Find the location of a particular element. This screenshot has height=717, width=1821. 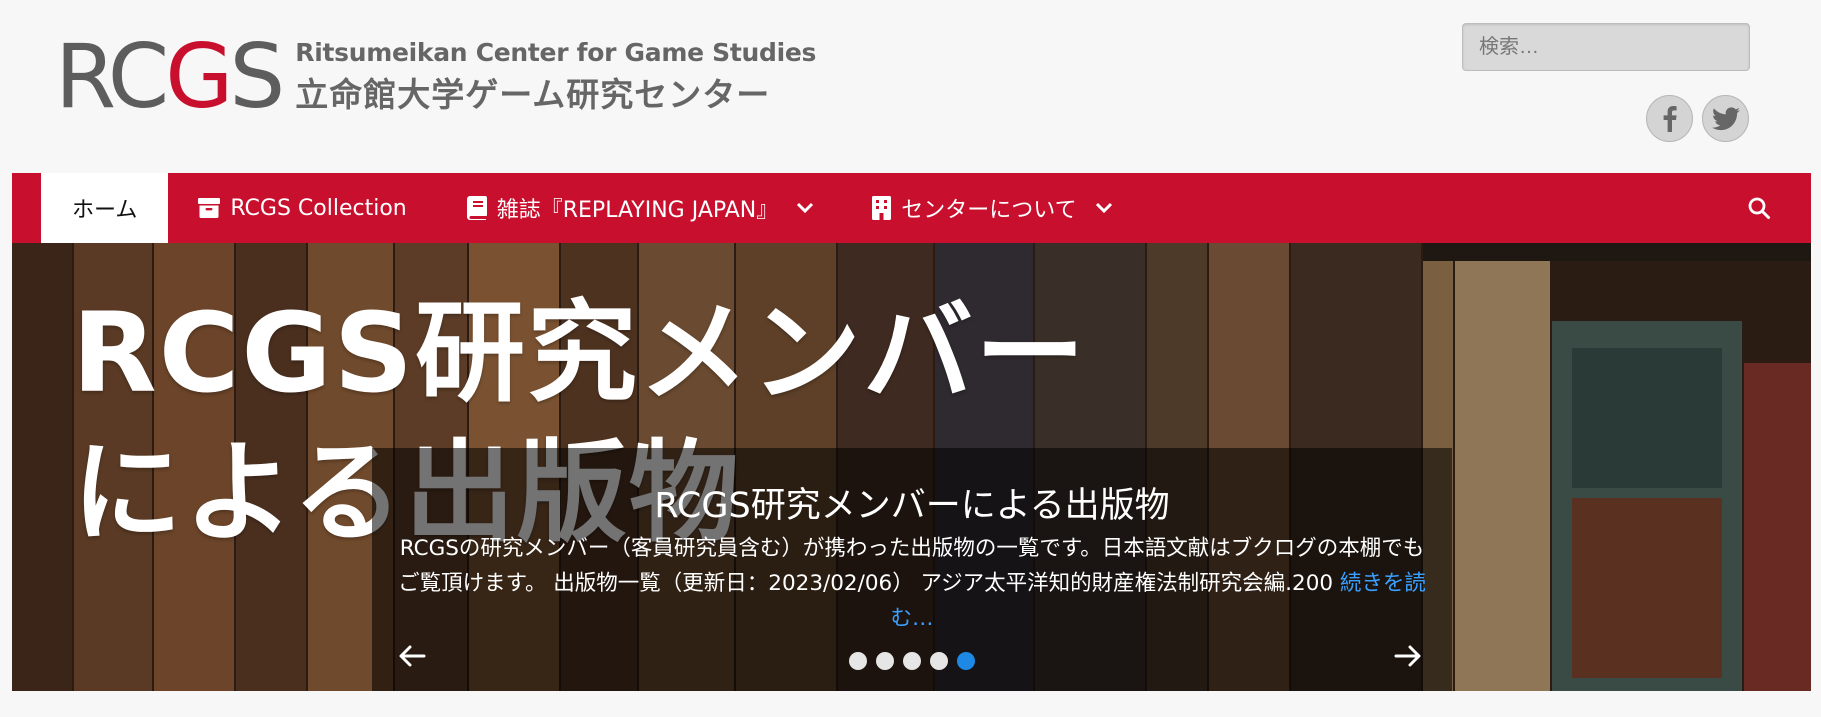

arrow-right-icon is located at coordinates (1407, 656).